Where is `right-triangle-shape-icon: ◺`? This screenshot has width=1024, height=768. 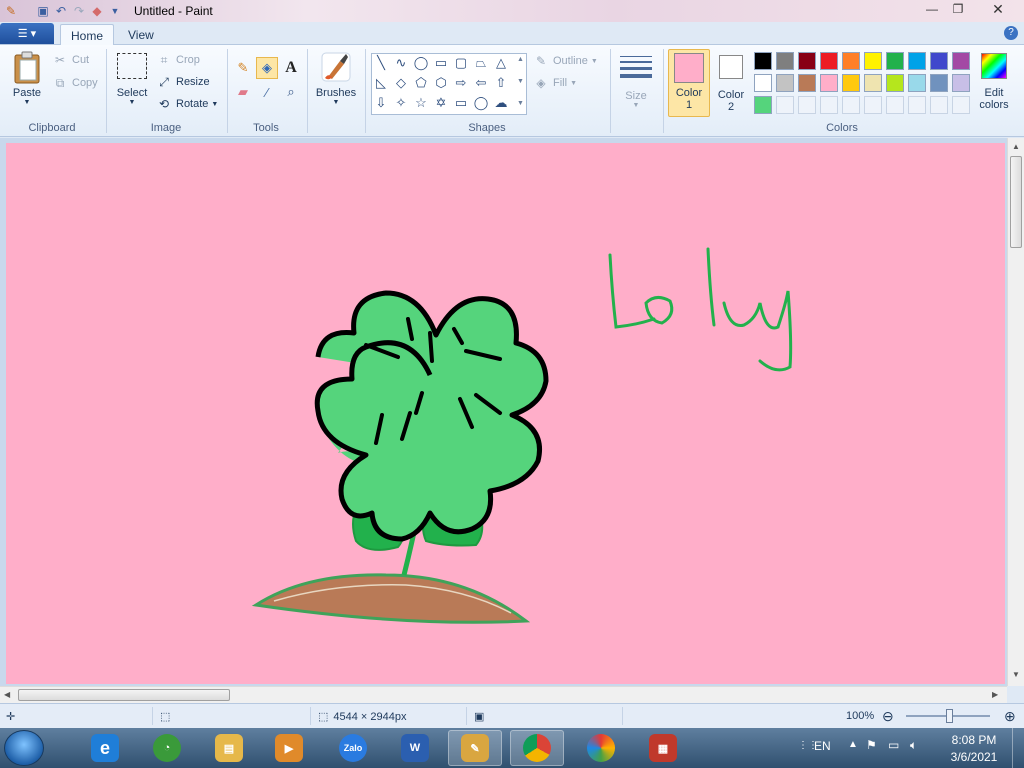 right-triangle-shape-icon: ◺ is located at coordinates (381, 83).